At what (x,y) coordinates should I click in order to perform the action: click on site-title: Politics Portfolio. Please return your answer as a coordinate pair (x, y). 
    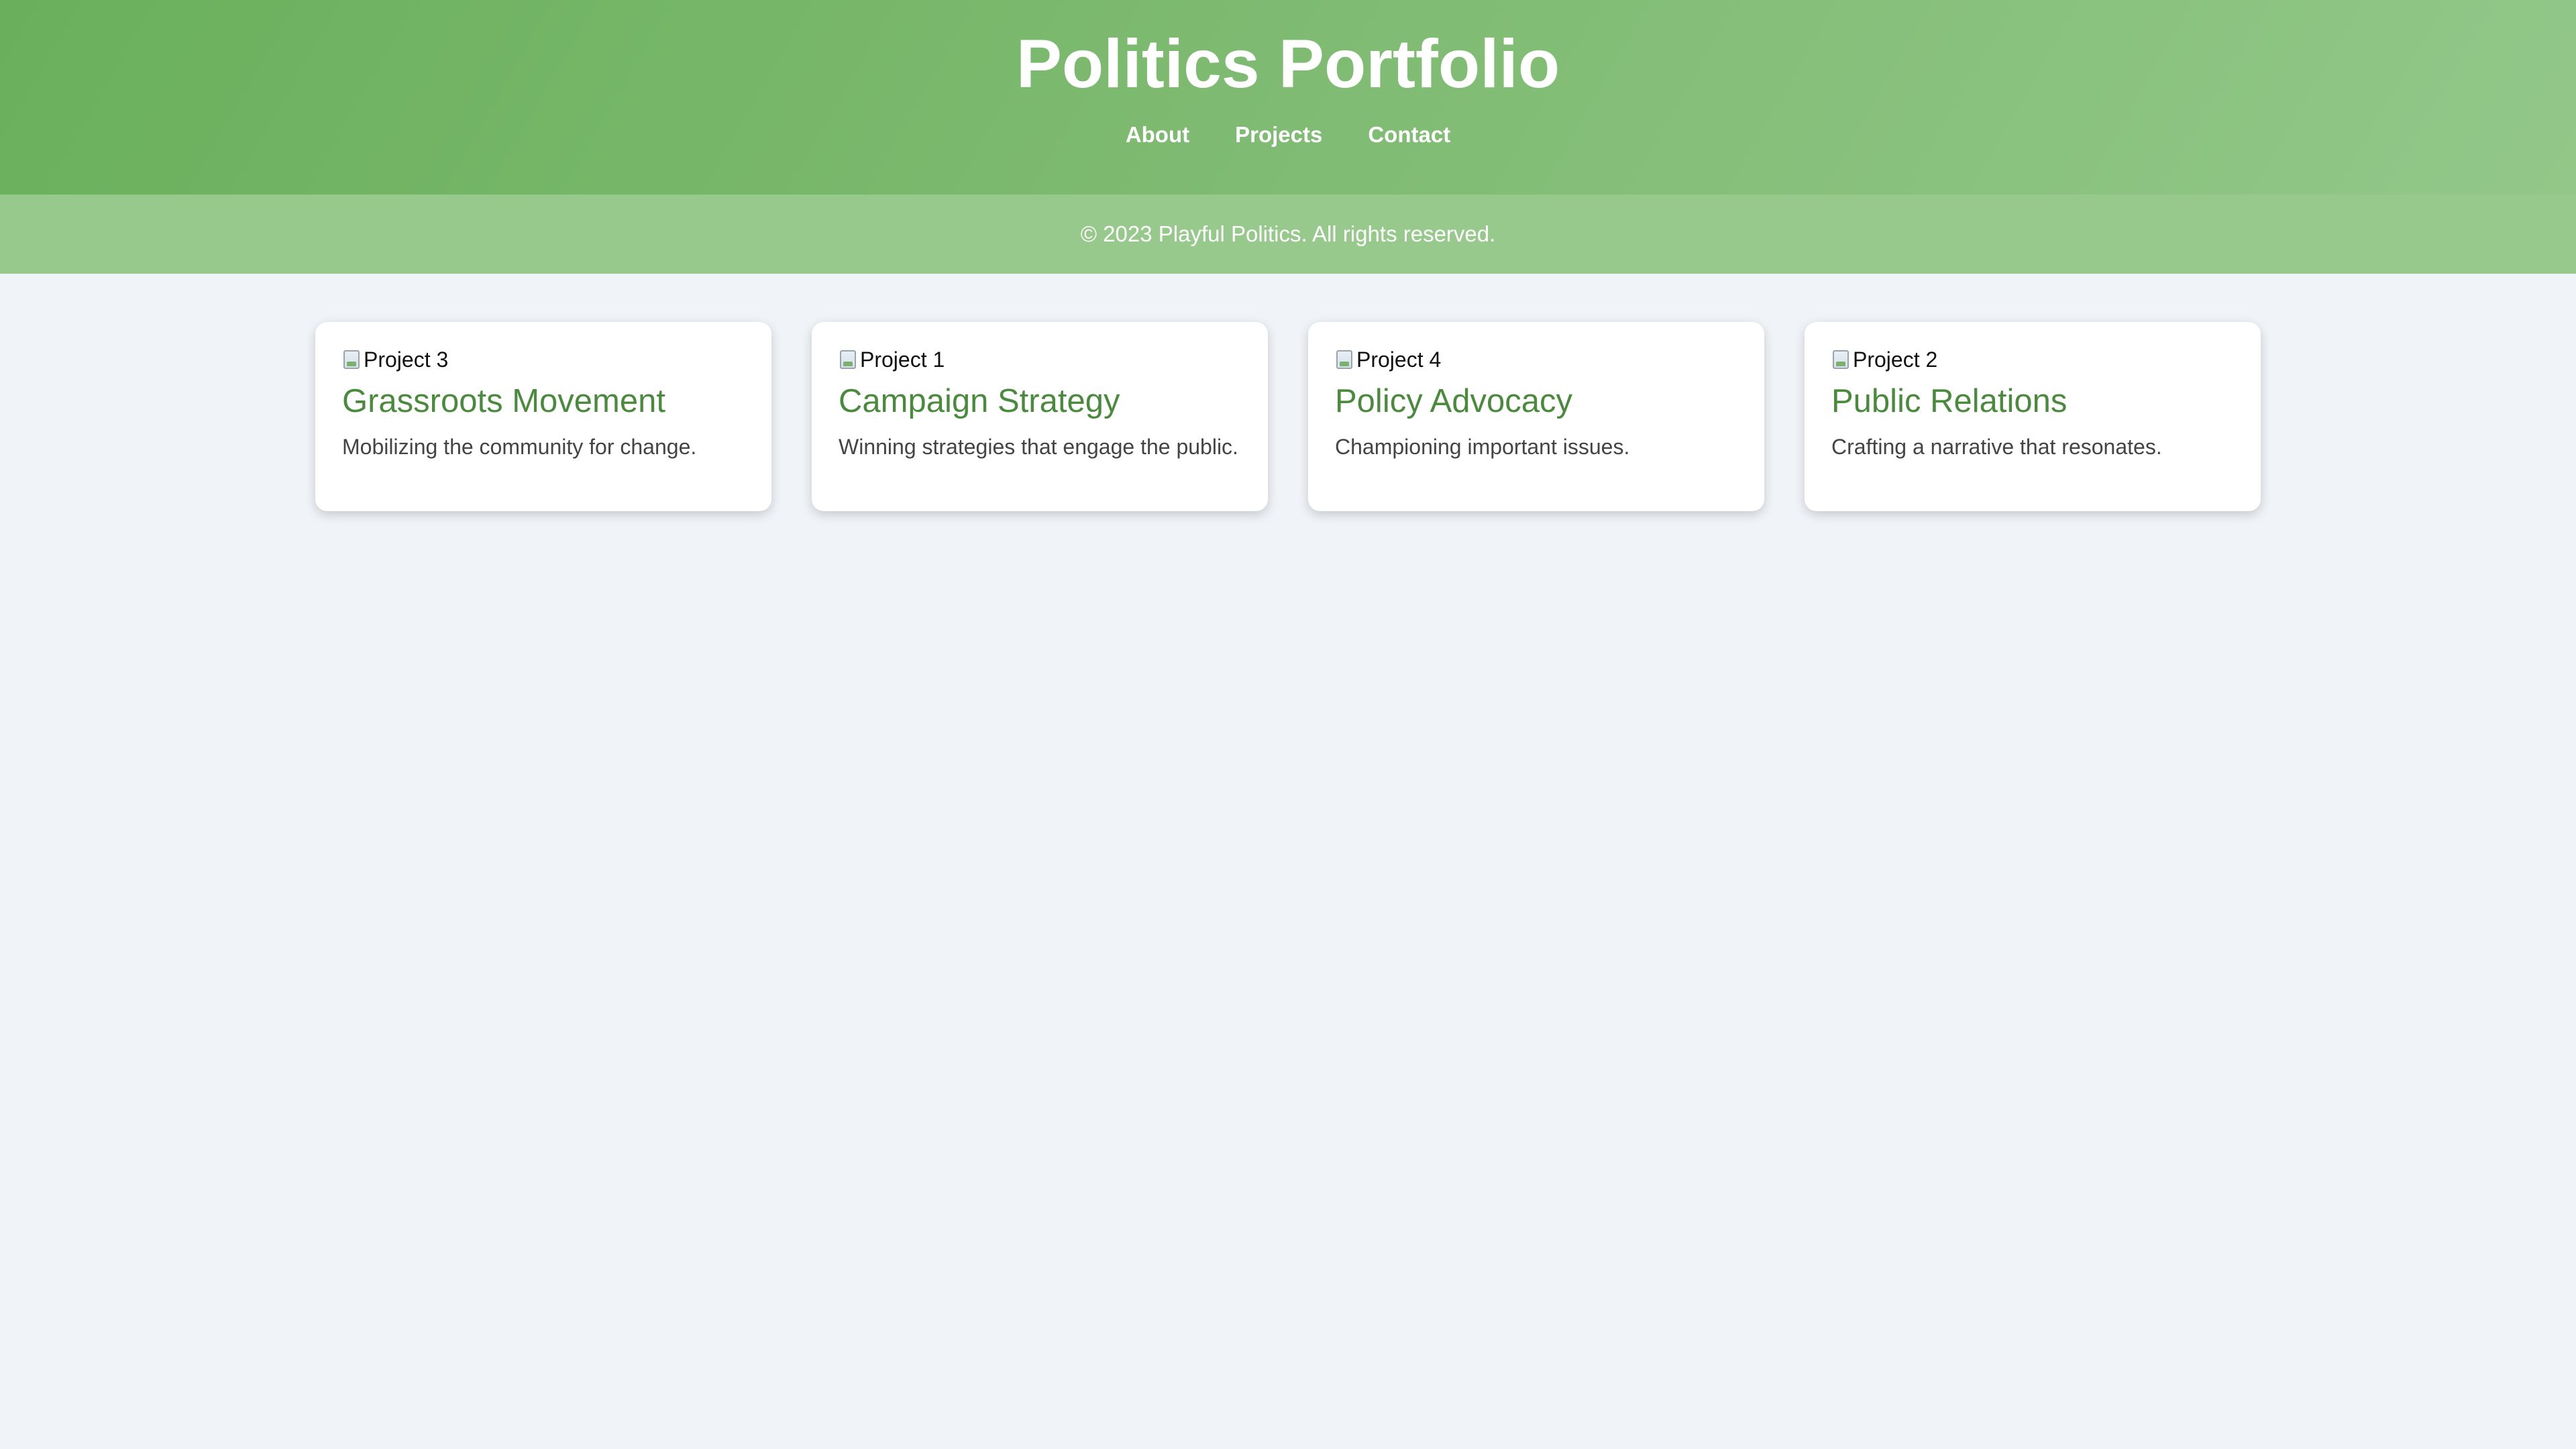
    Looking at the image, I should click on (1288, 63).